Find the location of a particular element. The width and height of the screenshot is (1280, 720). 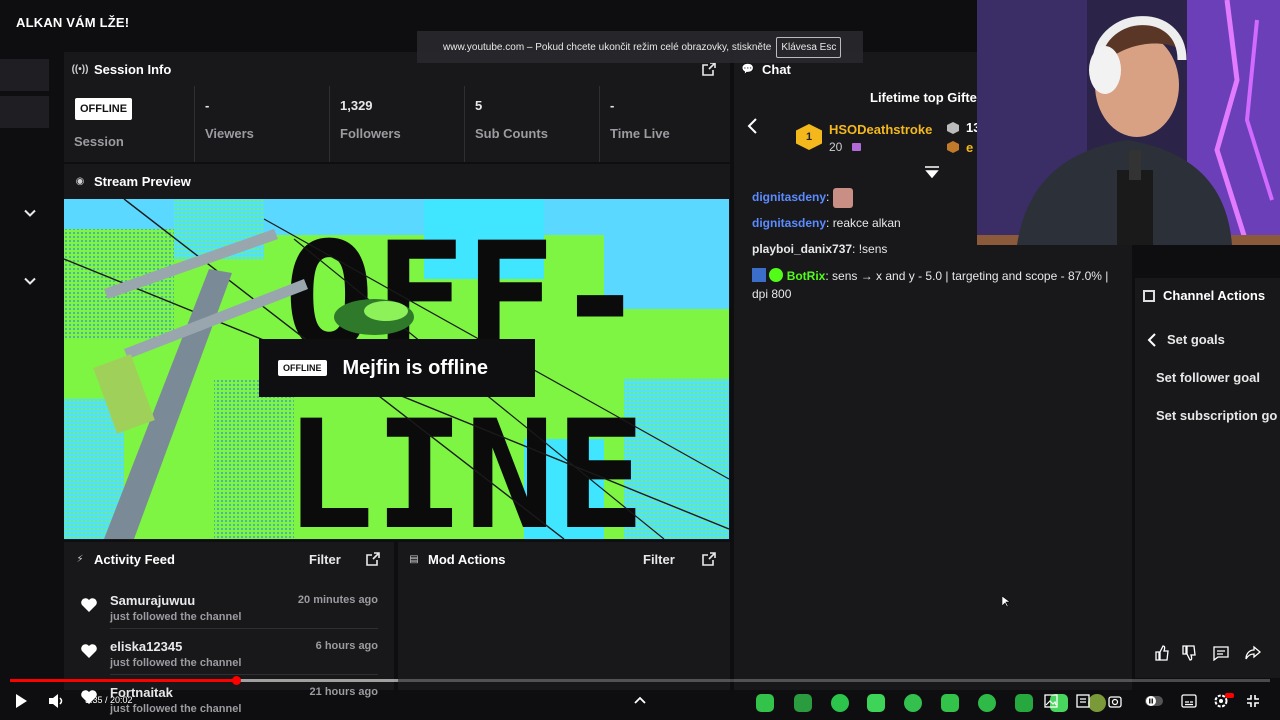

stat-label: Session is located at coordinates (99, 141).